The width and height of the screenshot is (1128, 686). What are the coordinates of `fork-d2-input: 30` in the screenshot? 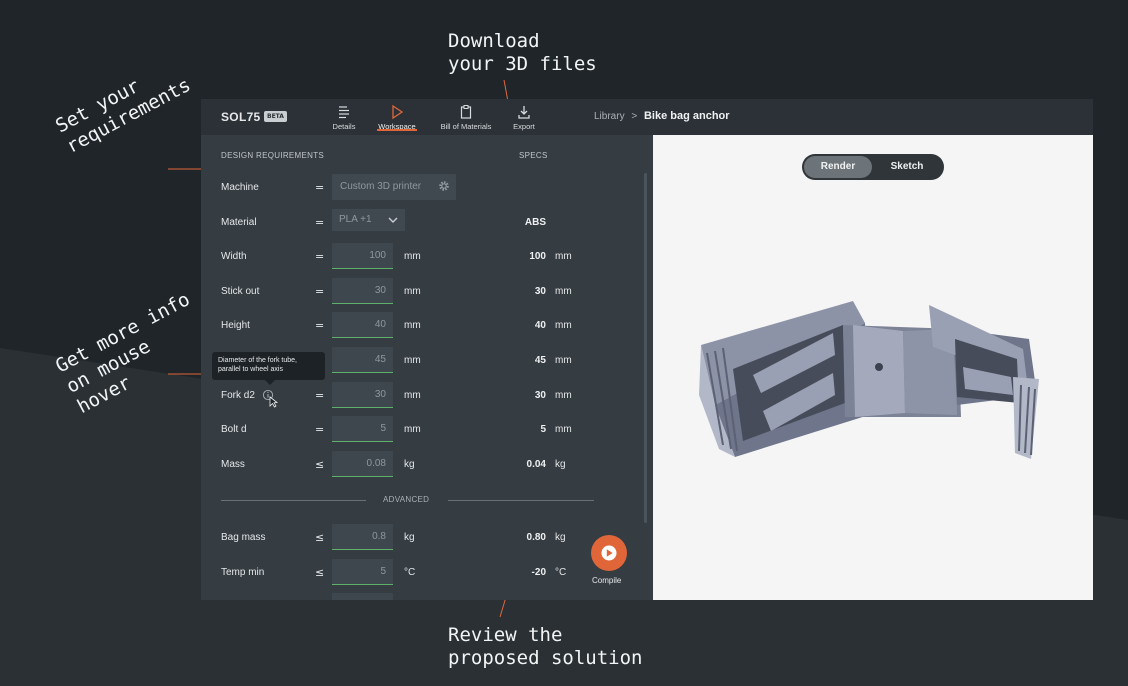 It's located at (362, 395).